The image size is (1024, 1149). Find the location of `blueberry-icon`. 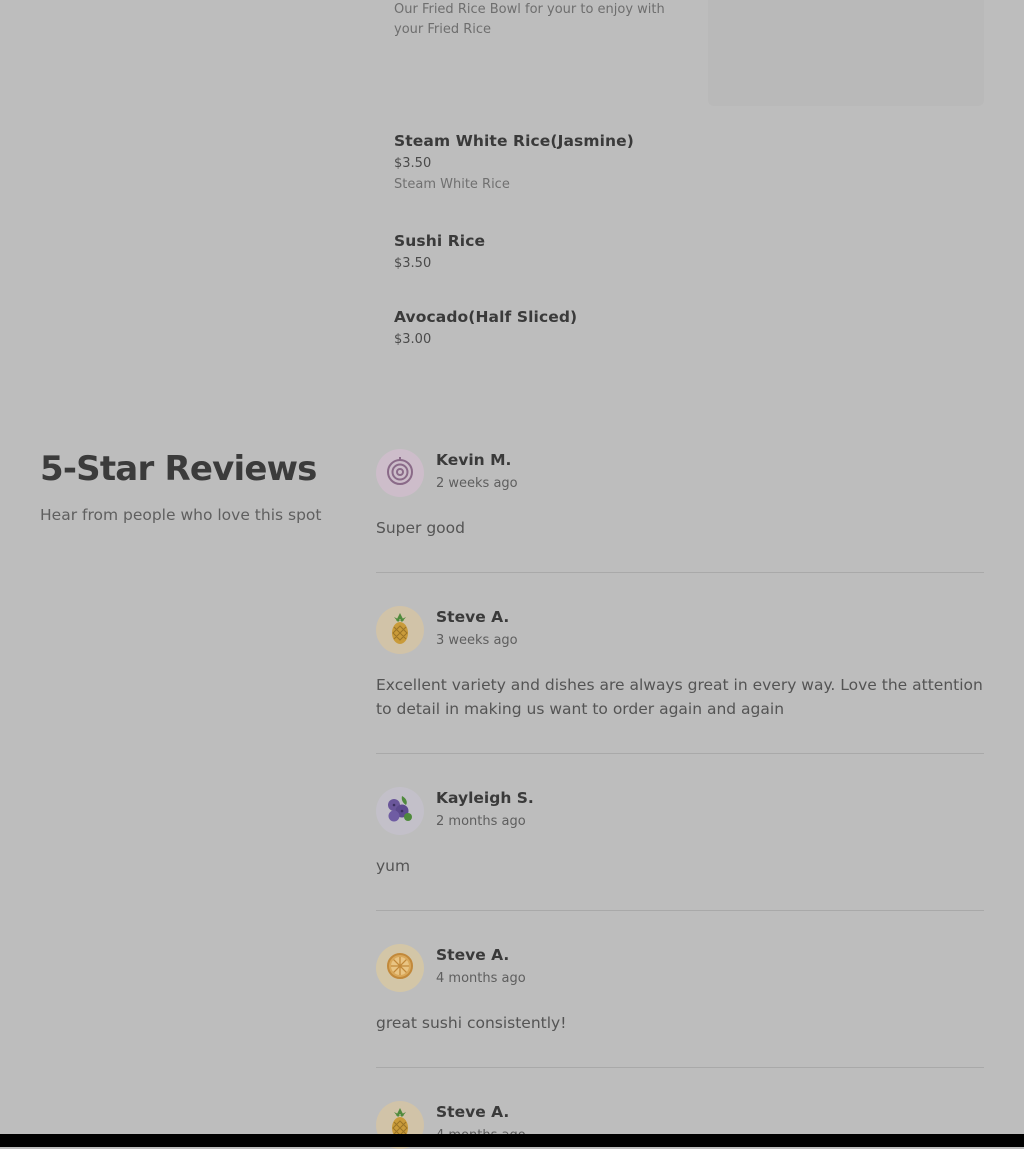

blueberry-icon is located at coordinates (400, 811).